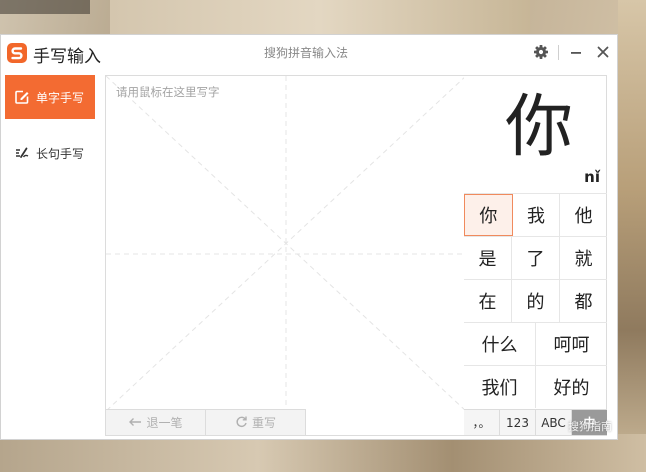 This screenshot has width=646, height=472. Describe the element at coordinates (488, 215) in the screenshot. I see `candidate-item: 你` at that location.